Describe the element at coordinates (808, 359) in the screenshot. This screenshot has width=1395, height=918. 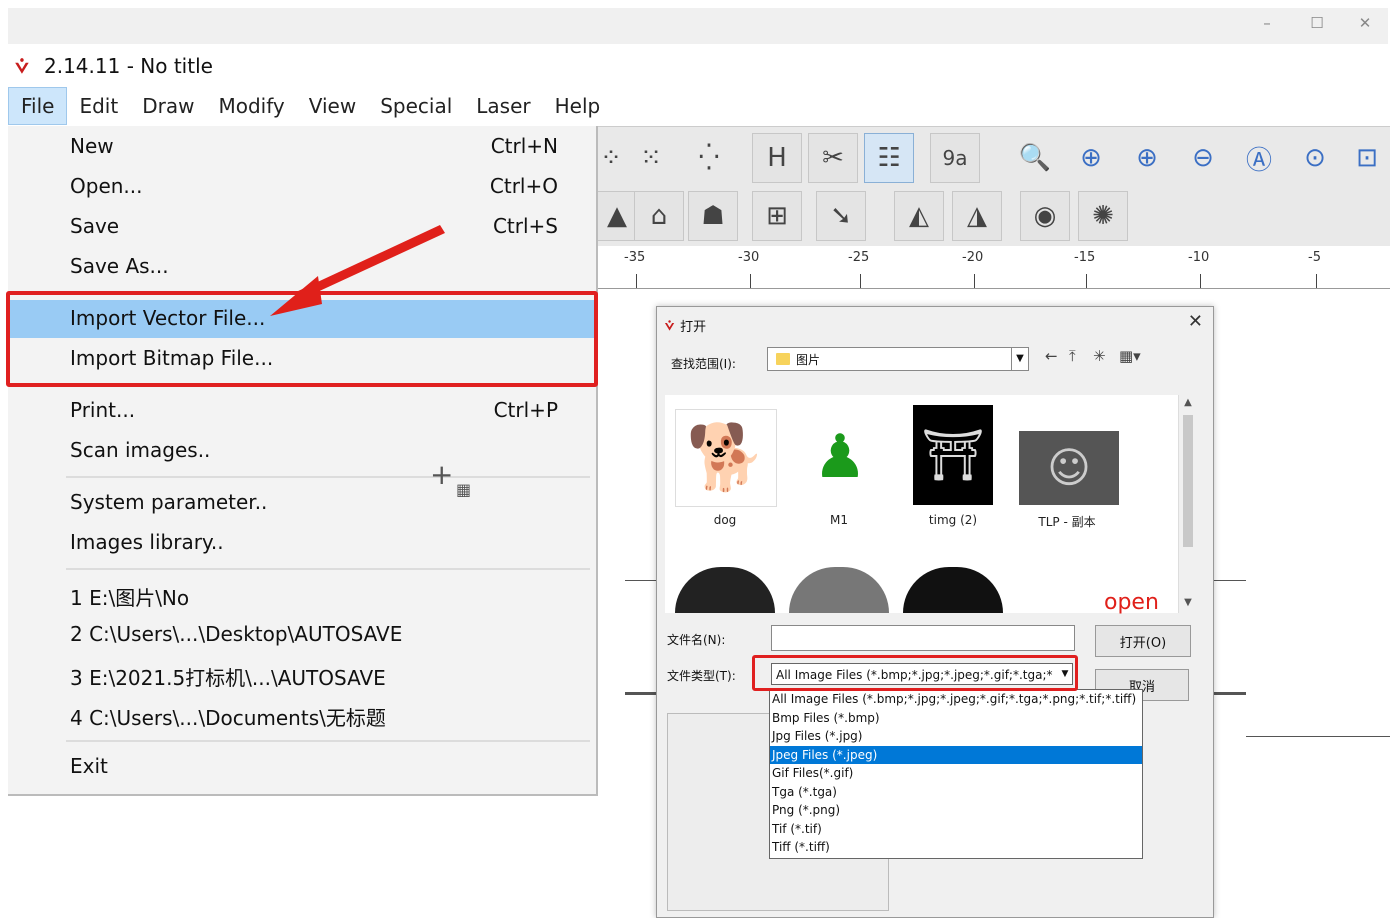
I see `look-in-value: 图片` at that location.